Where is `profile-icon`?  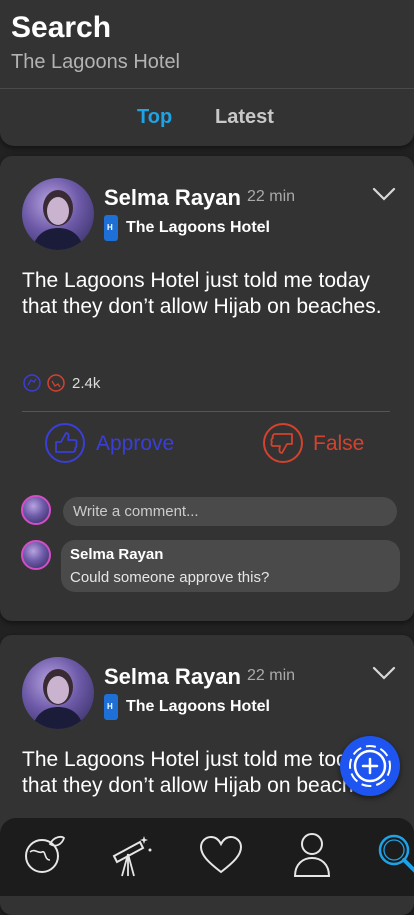 profile-icon is located at coordinates (312, 855).